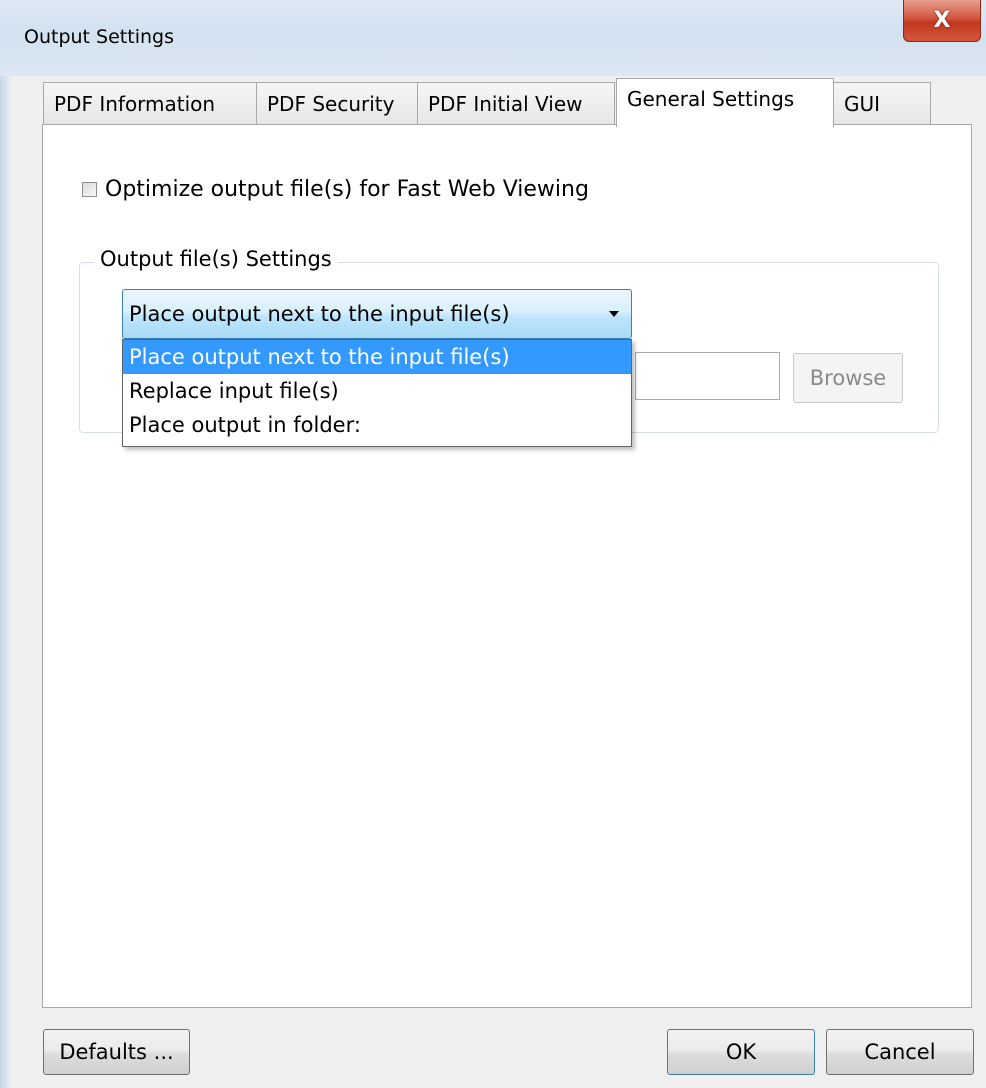 Image resolution: width=986 pixels, height=1088 pixels. What do you see at coordinates (377, 425) in the screenshot?
I see `dropdown-option-place-in-folder: Place output in folder:` at bounding box center [377, 425].